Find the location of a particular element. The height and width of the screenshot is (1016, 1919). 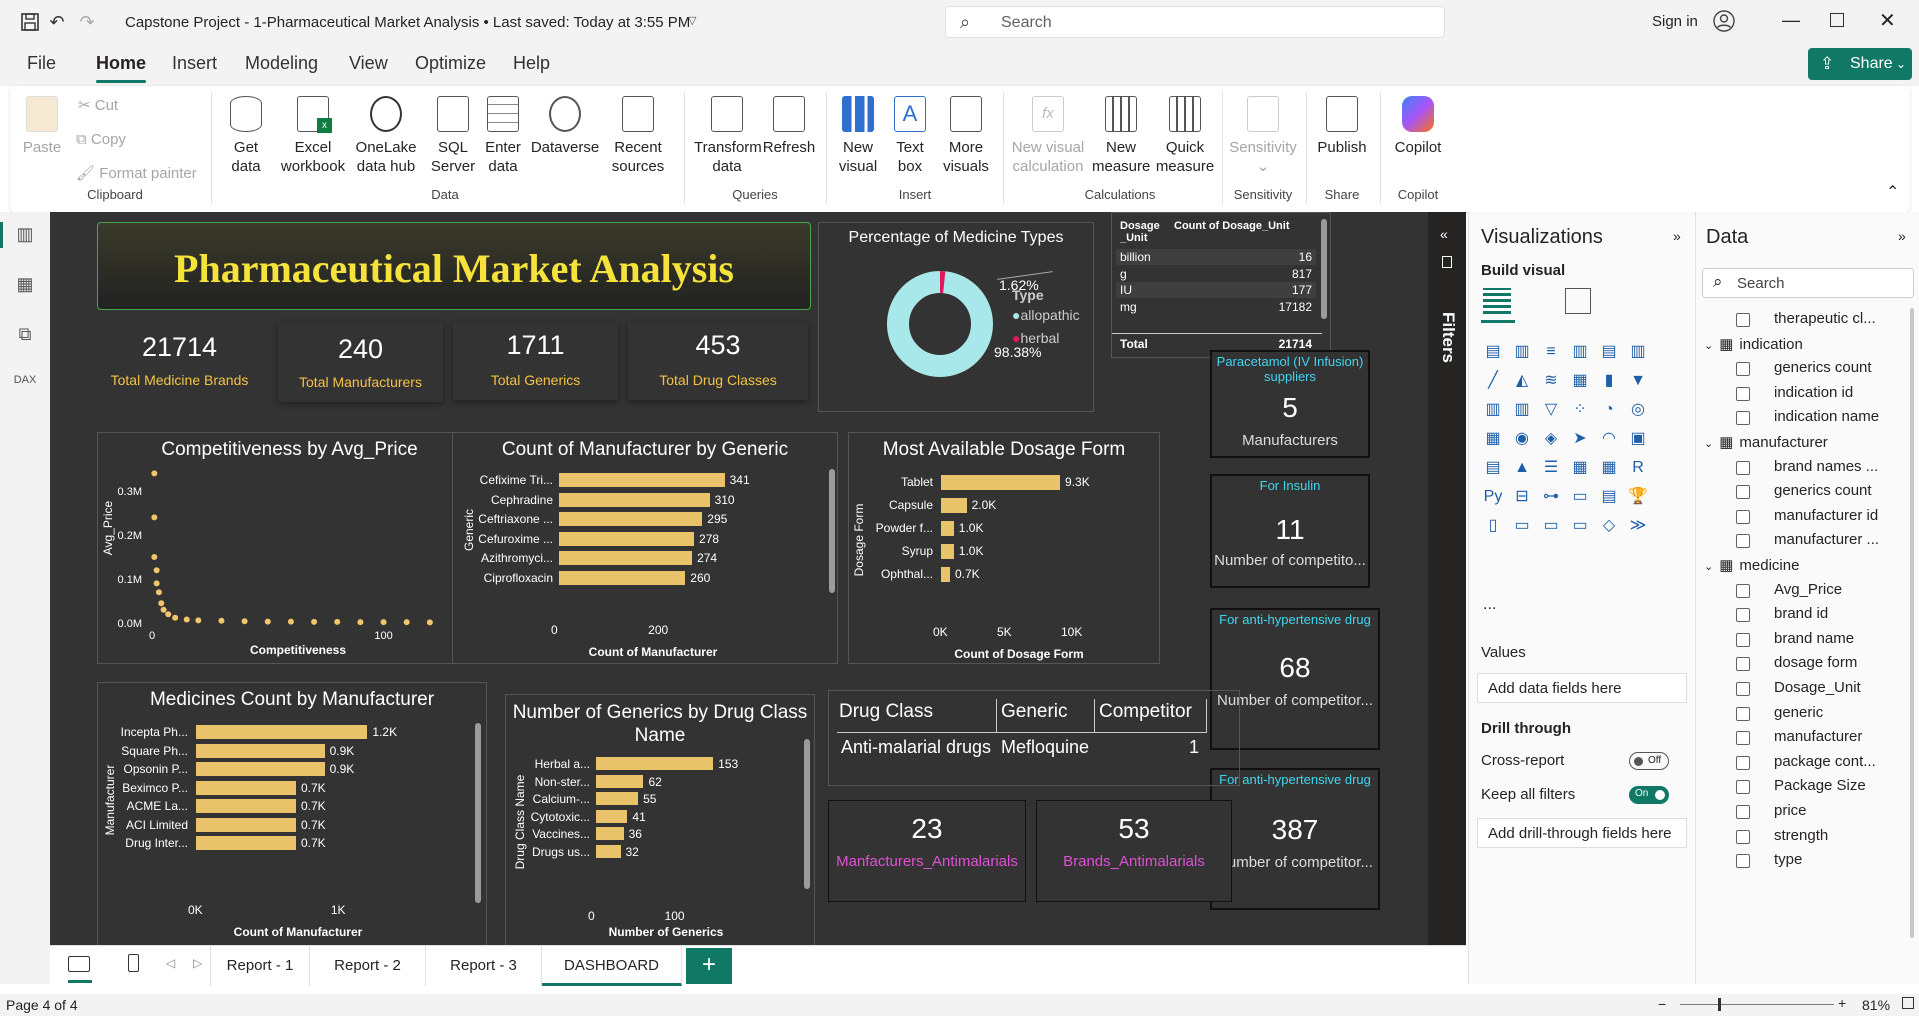

table-row: billion 16 is located at coordinates (1216, 257).